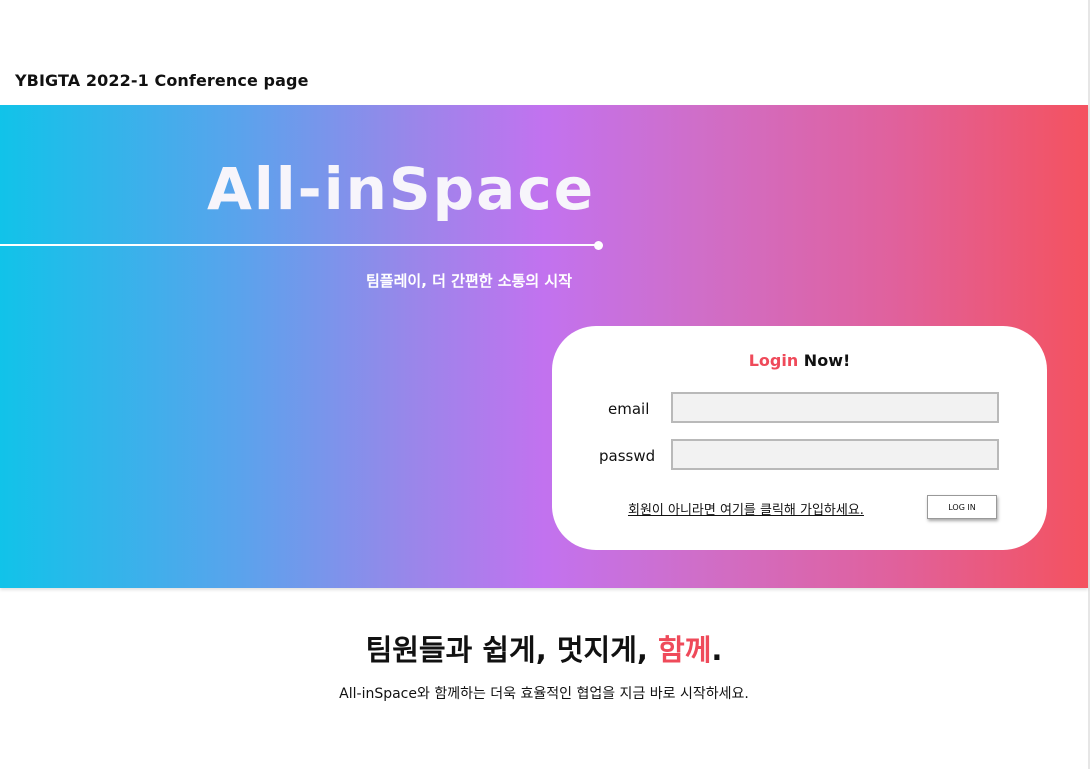  Describe the element at coordinates (299, 245) in the screenshot. I see `hero-divider` at that location.